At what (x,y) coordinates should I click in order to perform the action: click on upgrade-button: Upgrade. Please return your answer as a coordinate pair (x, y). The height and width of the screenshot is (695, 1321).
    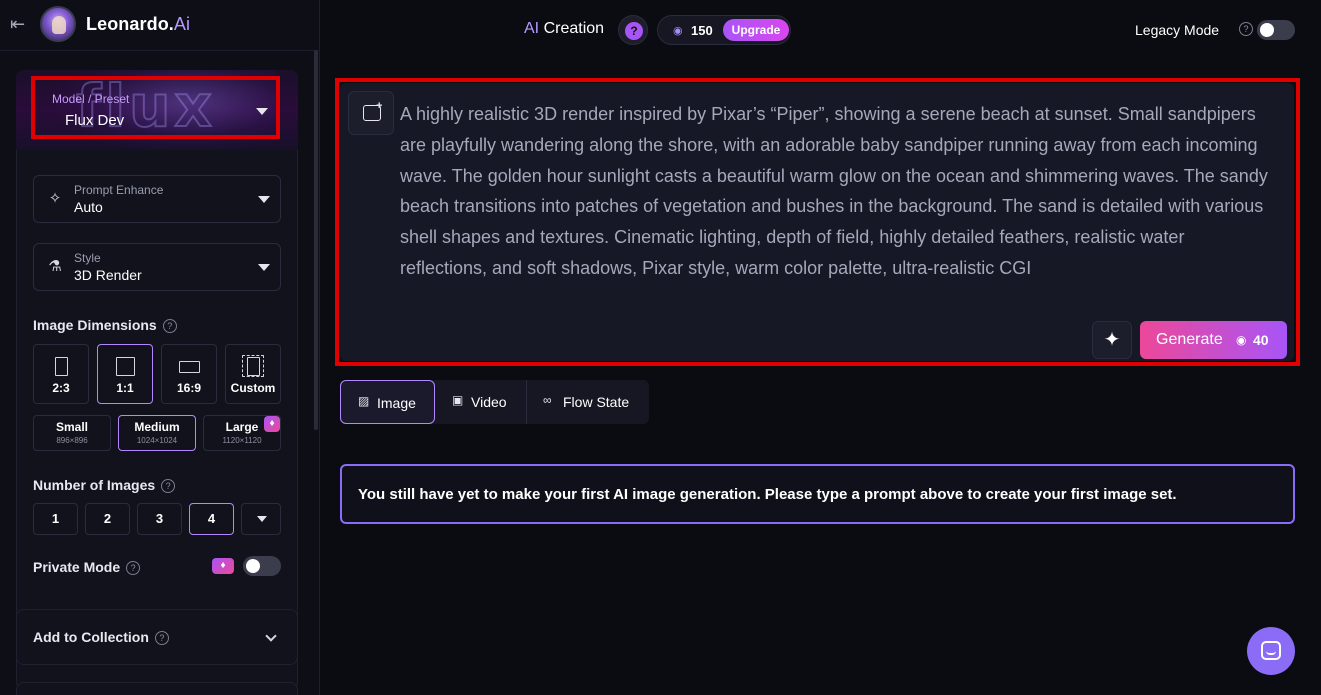
    Looking at the image, I should click on (756, 30).